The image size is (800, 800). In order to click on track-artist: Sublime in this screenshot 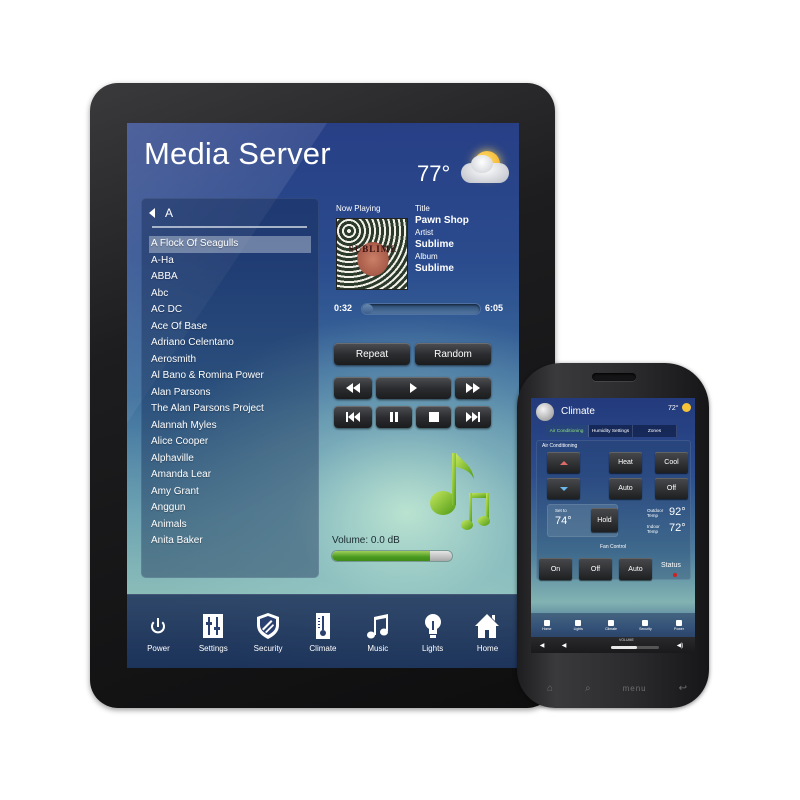, I will do `click(434, 244)`.